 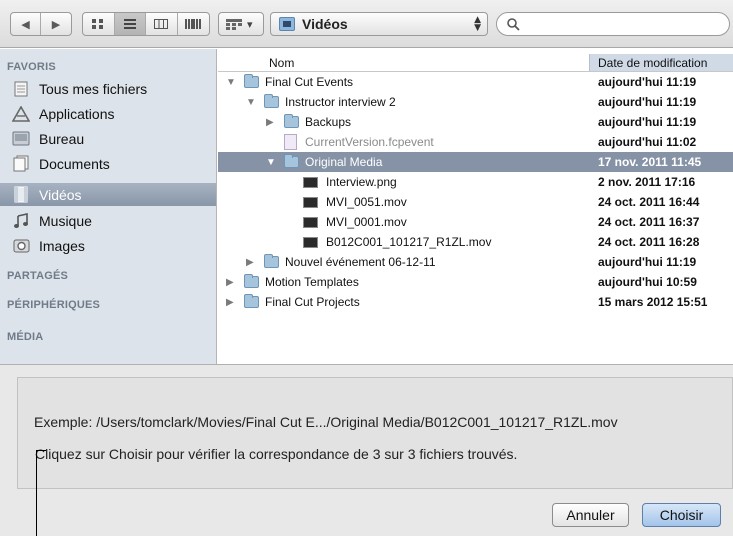 What do you see at coordinates (340, 102) in the screenshot?
I see `file-name: Instructor interview 2` at bounding box center [340, 102].